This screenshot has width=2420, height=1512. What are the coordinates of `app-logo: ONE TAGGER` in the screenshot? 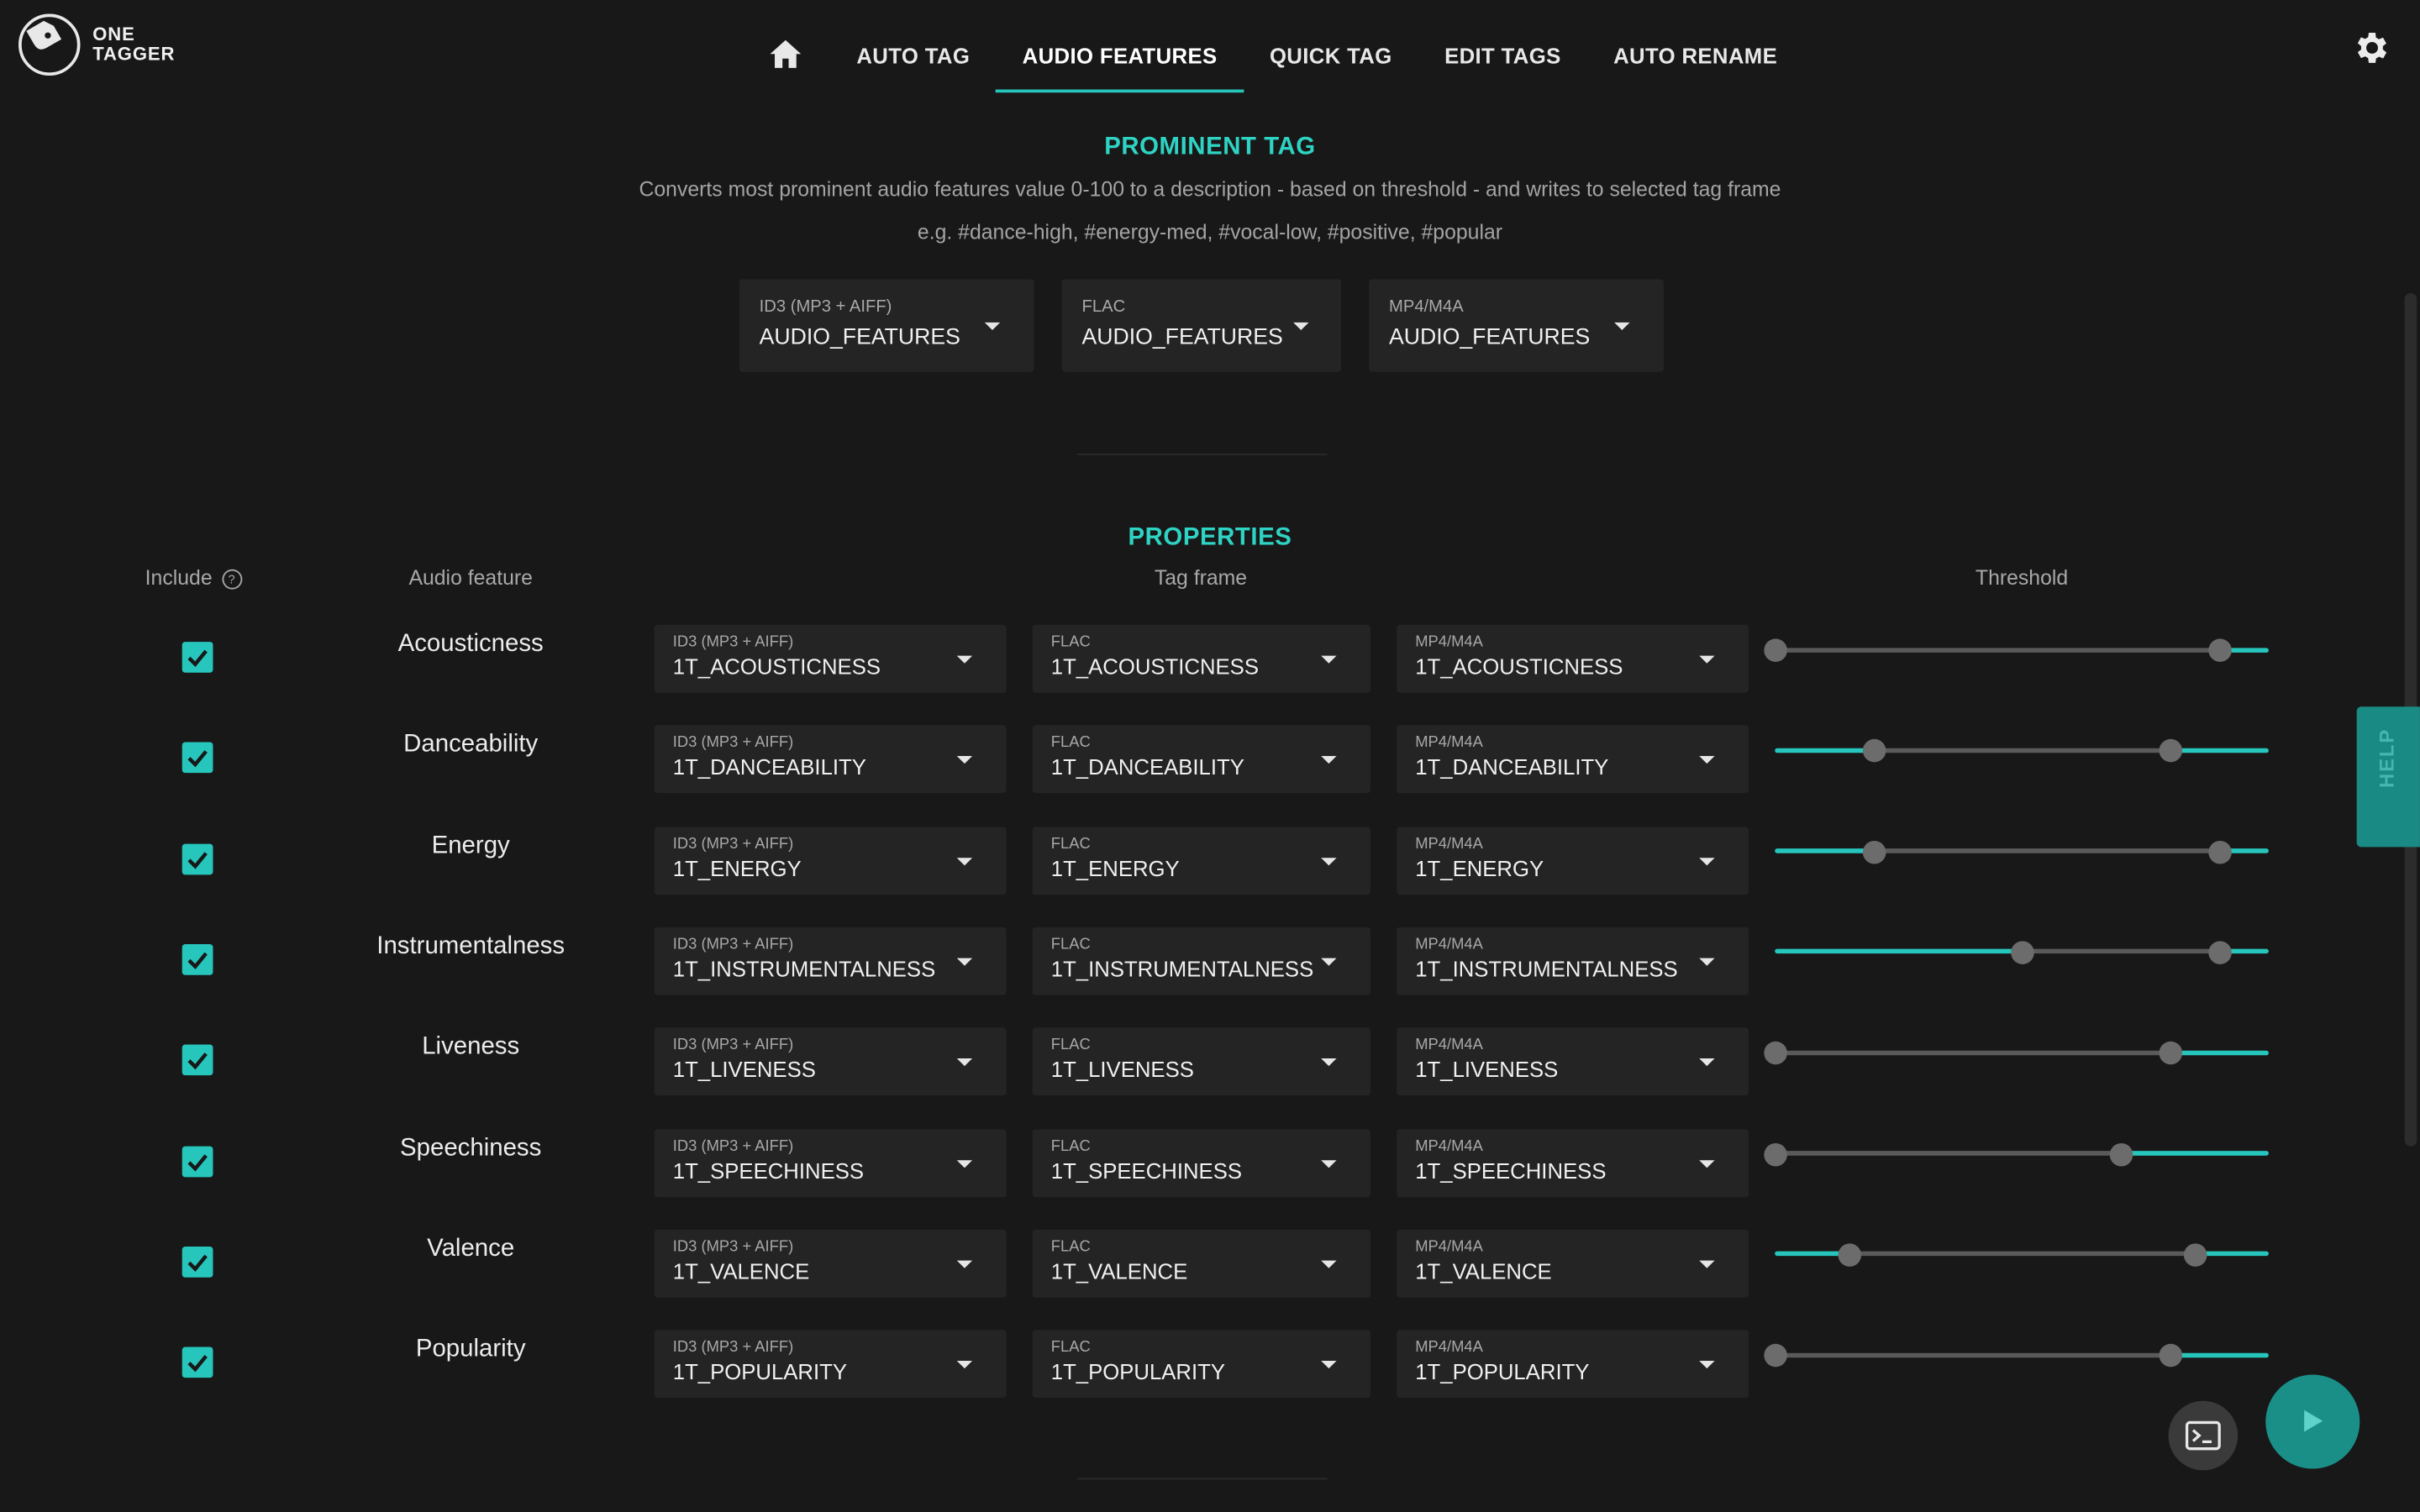 It's located at (96, 44).